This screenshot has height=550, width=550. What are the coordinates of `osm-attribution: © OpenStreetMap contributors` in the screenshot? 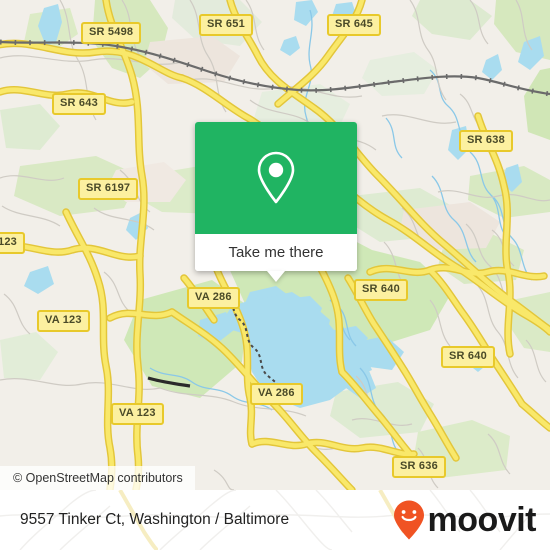 It's located at (97, 478).